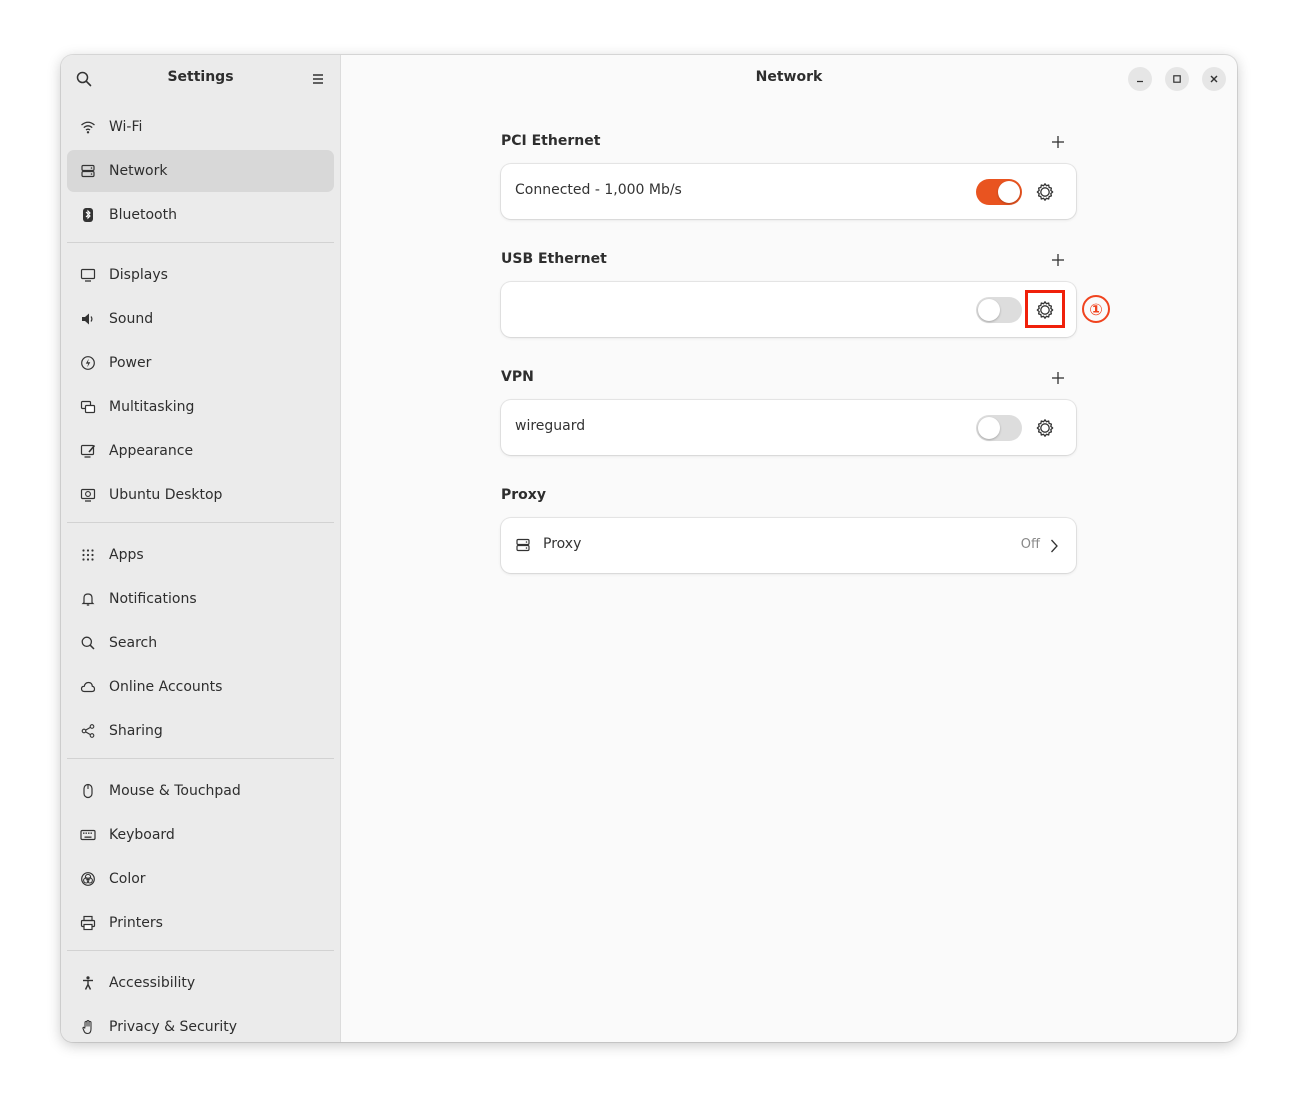 Image resolution: width=1298 pixels, height=1109 pixels. I want to click on add-pci-connection-button, so click(1058, 142).